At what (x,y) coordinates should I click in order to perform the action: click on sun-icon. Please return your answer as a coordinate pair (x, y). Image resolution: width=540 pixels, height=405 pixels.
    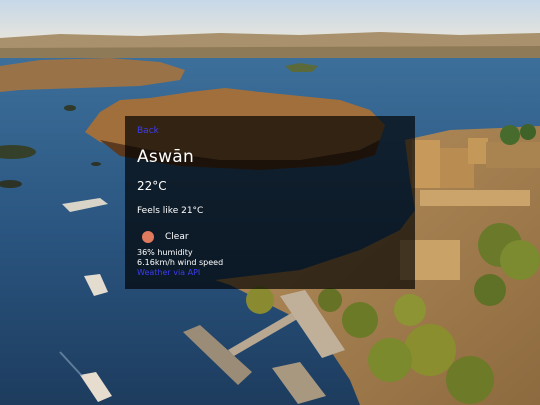
    Looking at the image, I should click on (148, 237).